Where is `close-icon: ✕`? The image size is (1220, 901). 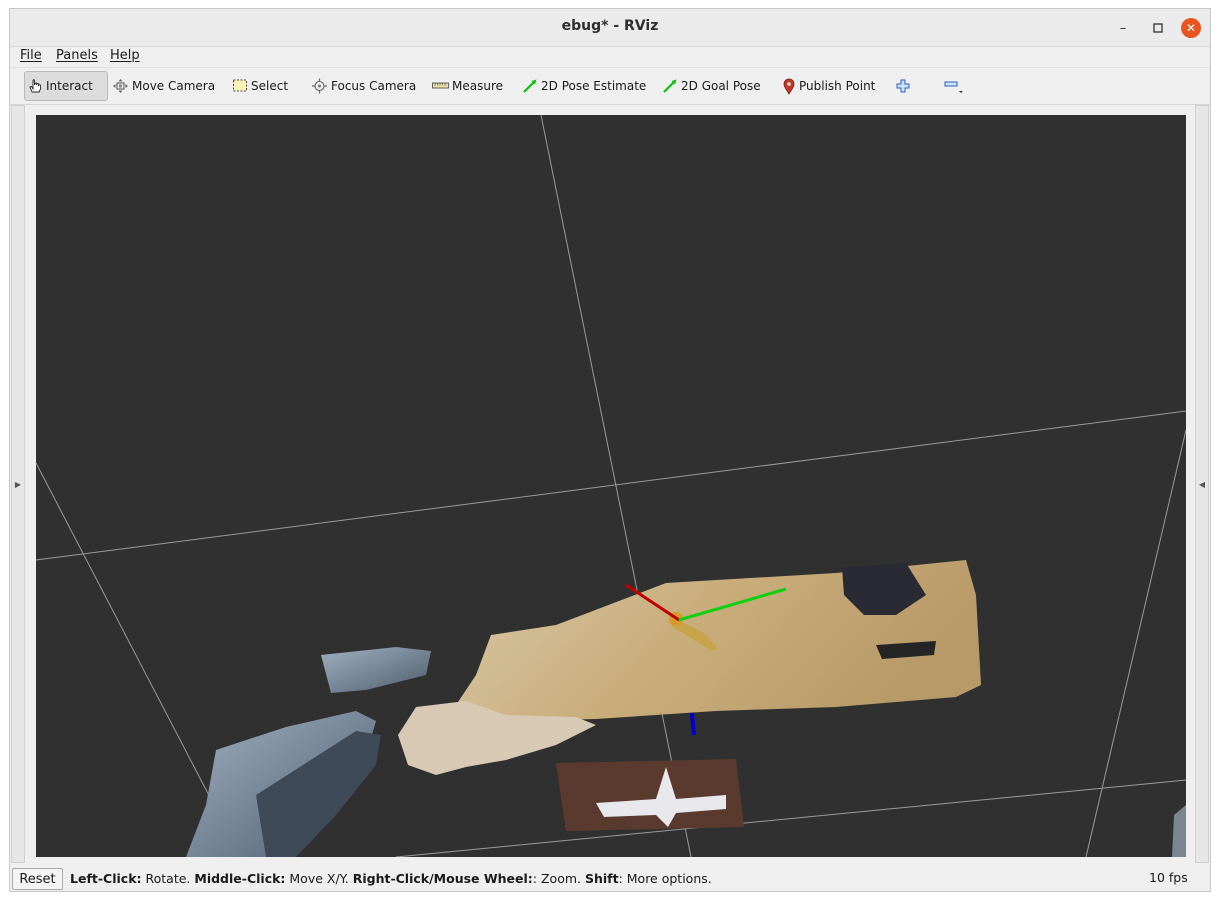 close-icon: ✕ is located at coordinates (1191, 28).